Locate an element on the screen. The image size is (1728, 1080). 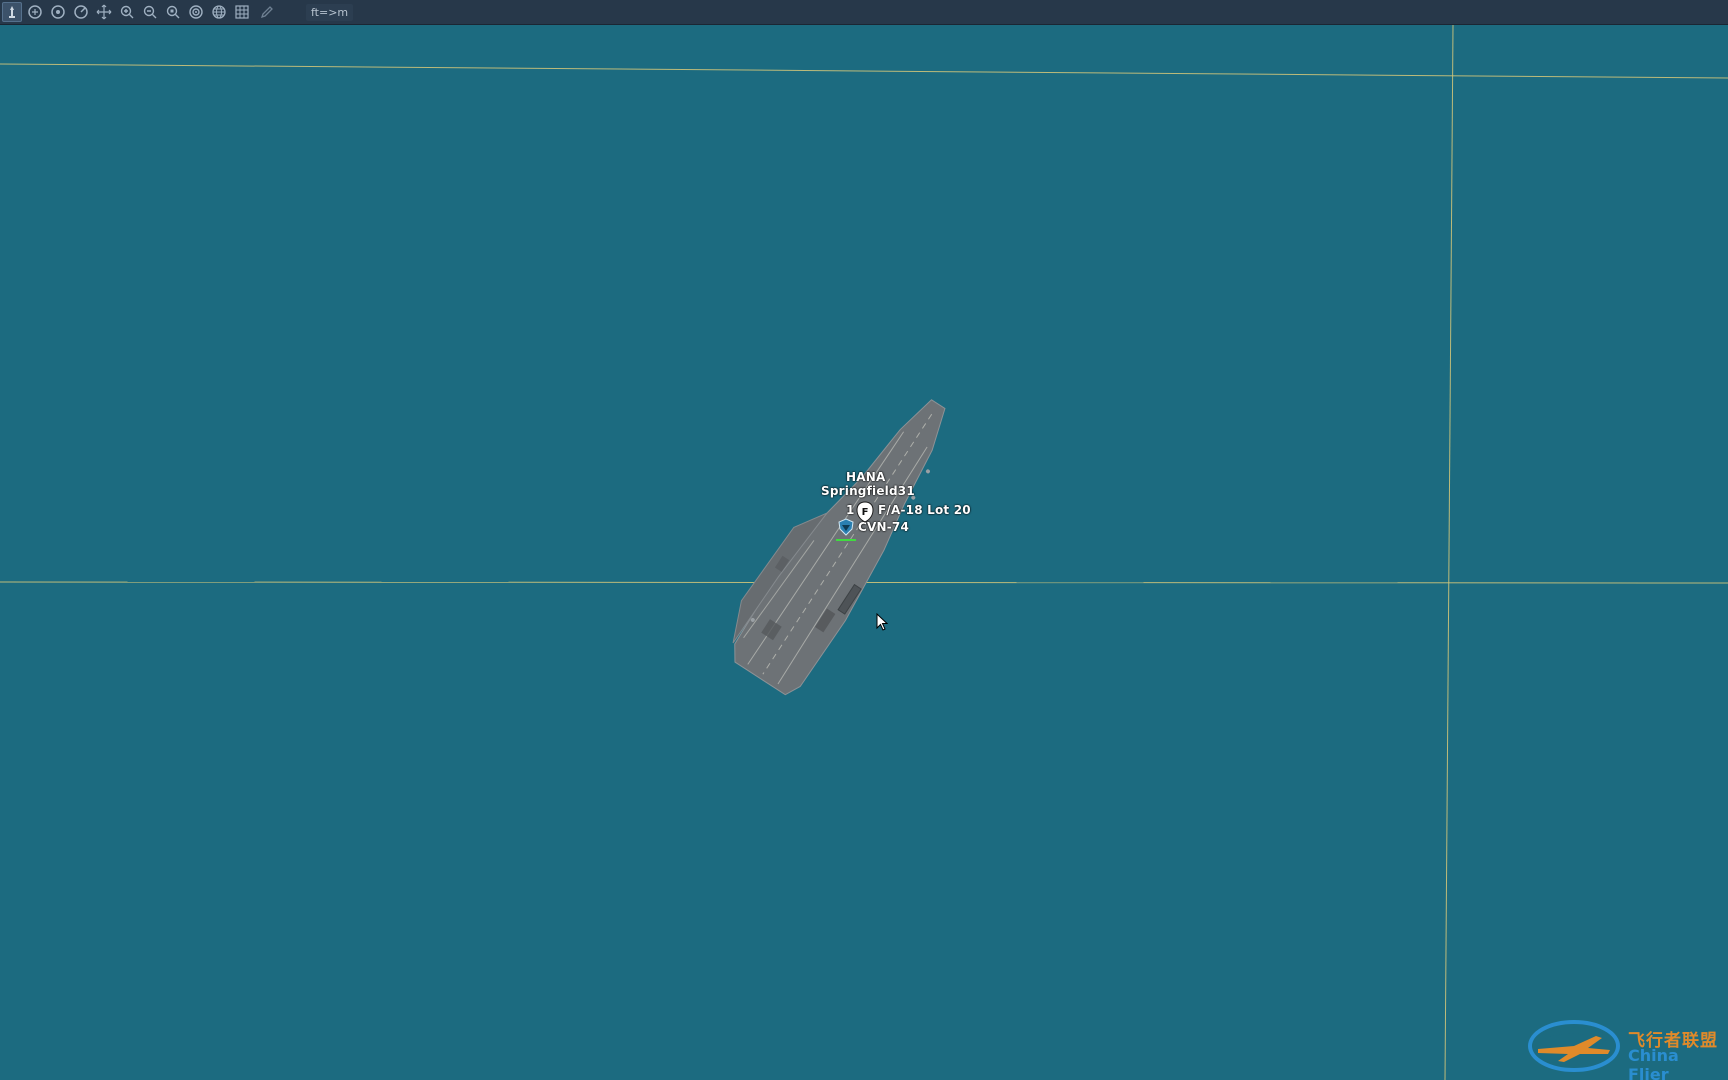
measure-tool-a-button is located at coordinates (35, 12).